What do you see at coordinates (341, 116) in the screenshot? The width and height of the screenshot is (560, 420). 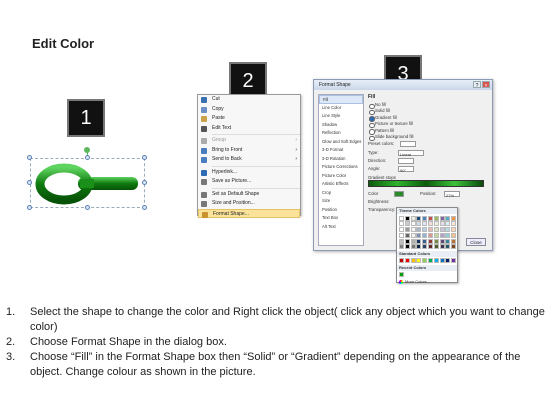 I see `category-item: Line Style` at bounding box center [341, 116].